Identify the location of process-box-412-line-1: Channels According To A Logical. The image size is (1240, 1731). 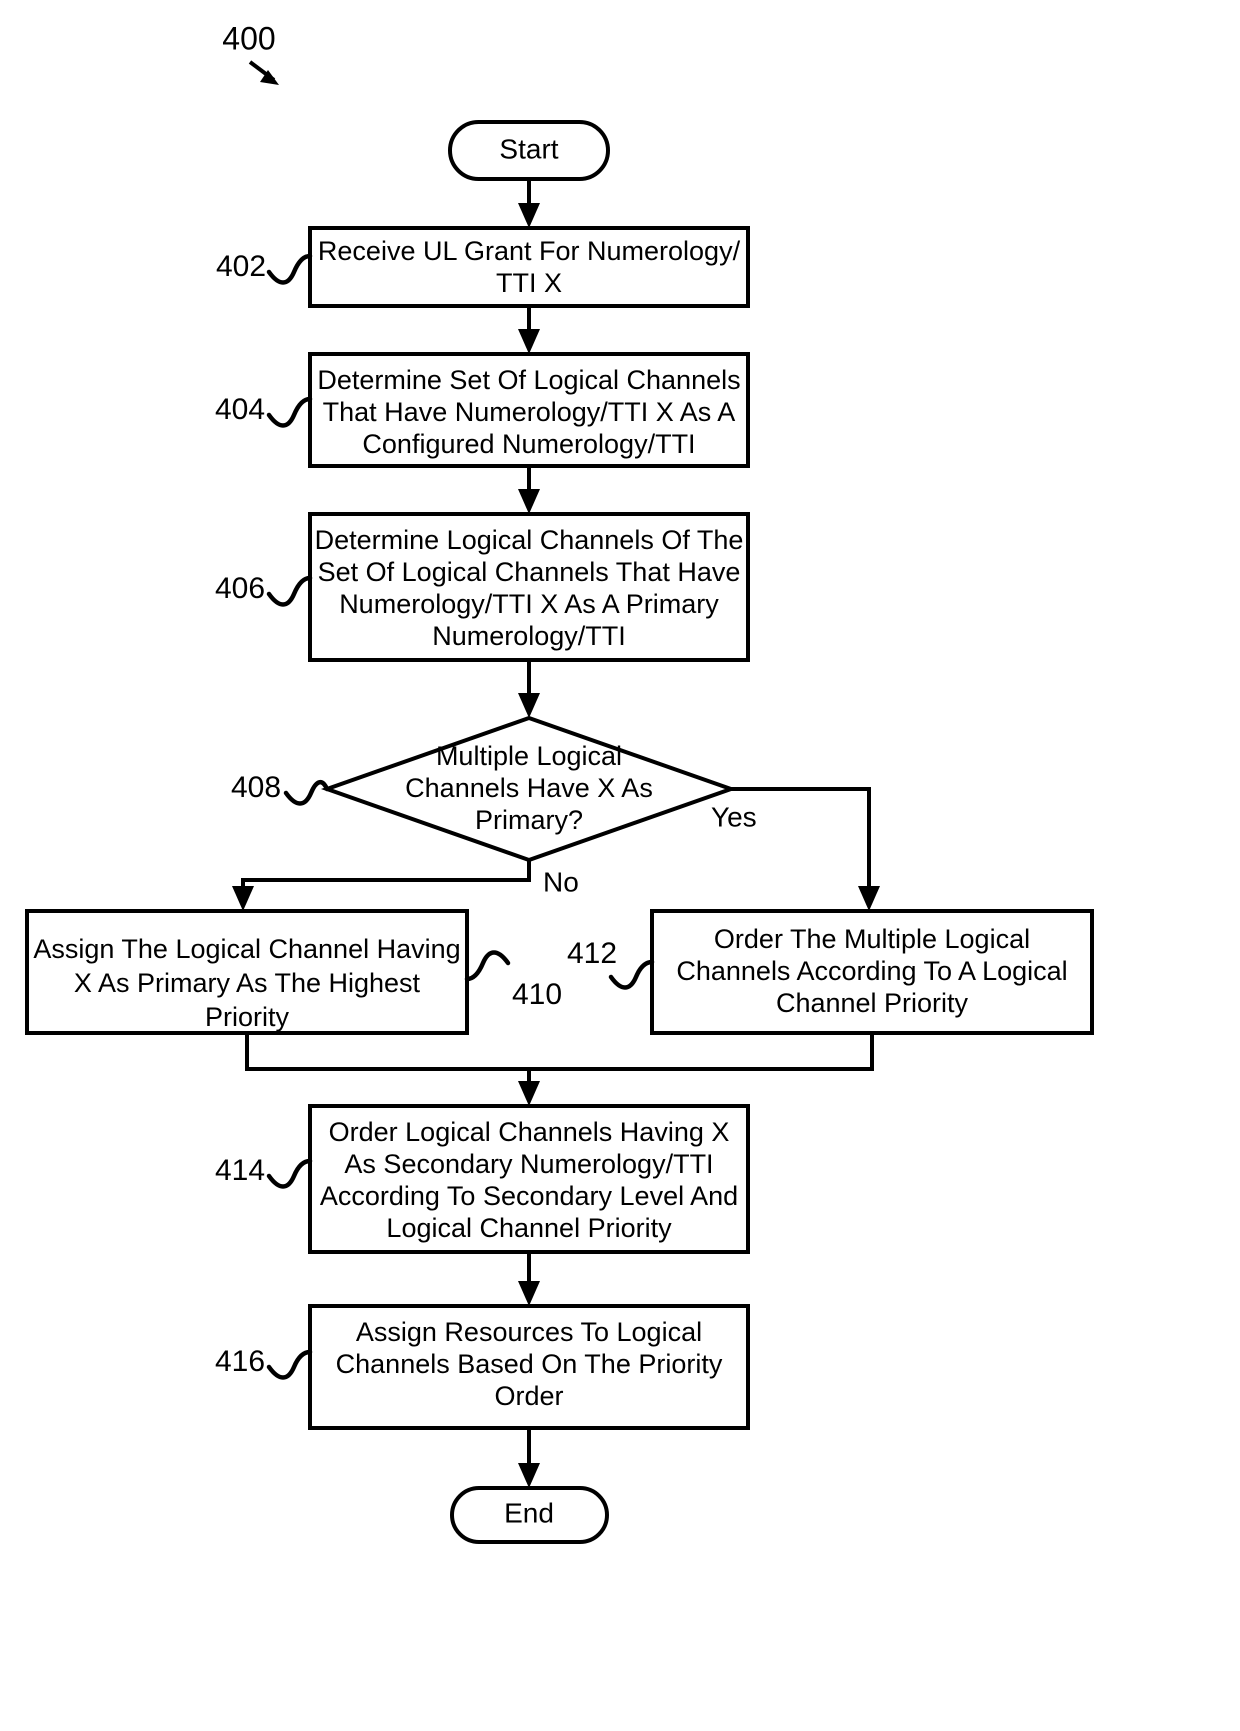
(871, 971).